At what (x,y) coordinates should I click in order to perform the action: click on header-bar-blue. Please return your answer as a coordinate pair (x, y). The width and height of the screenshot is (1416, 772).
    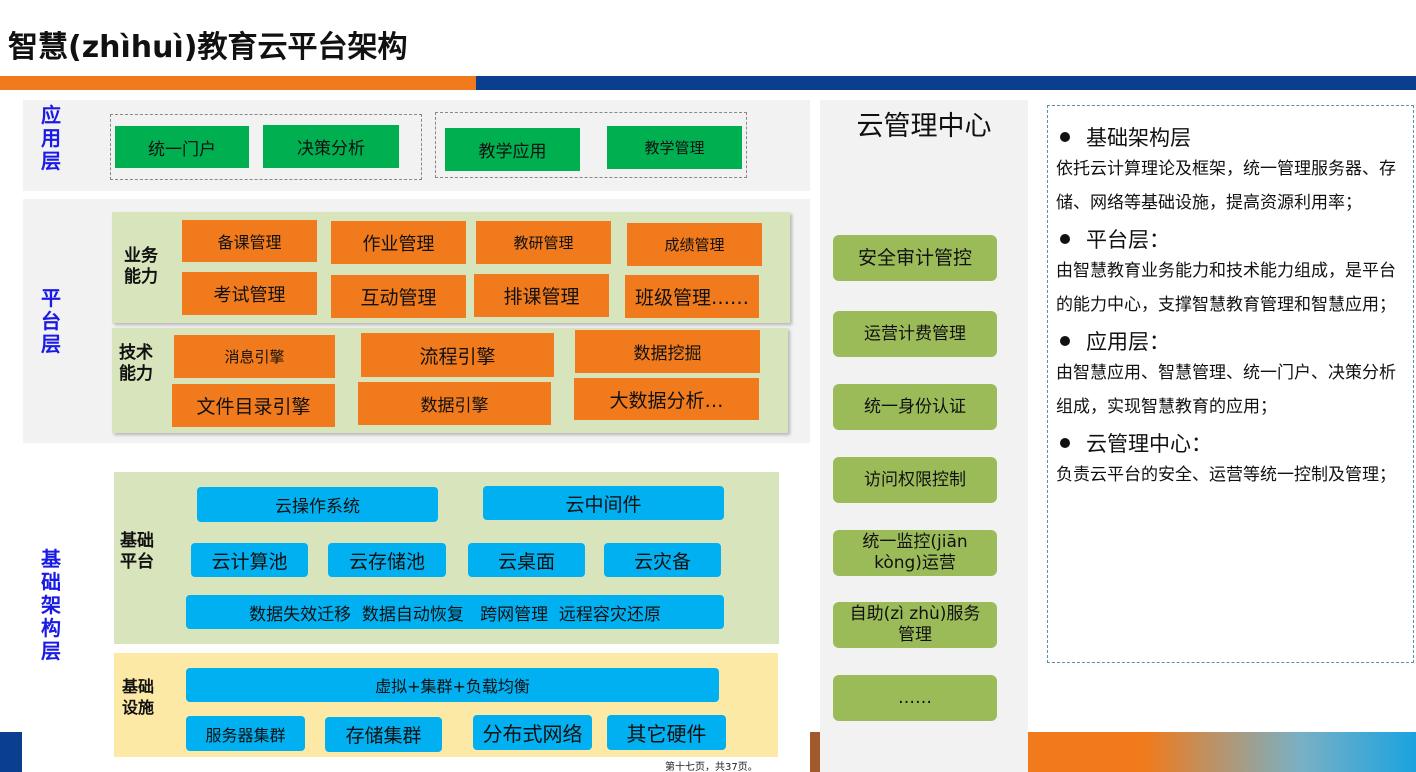
    Looking at the image, I should click on (946, 83).